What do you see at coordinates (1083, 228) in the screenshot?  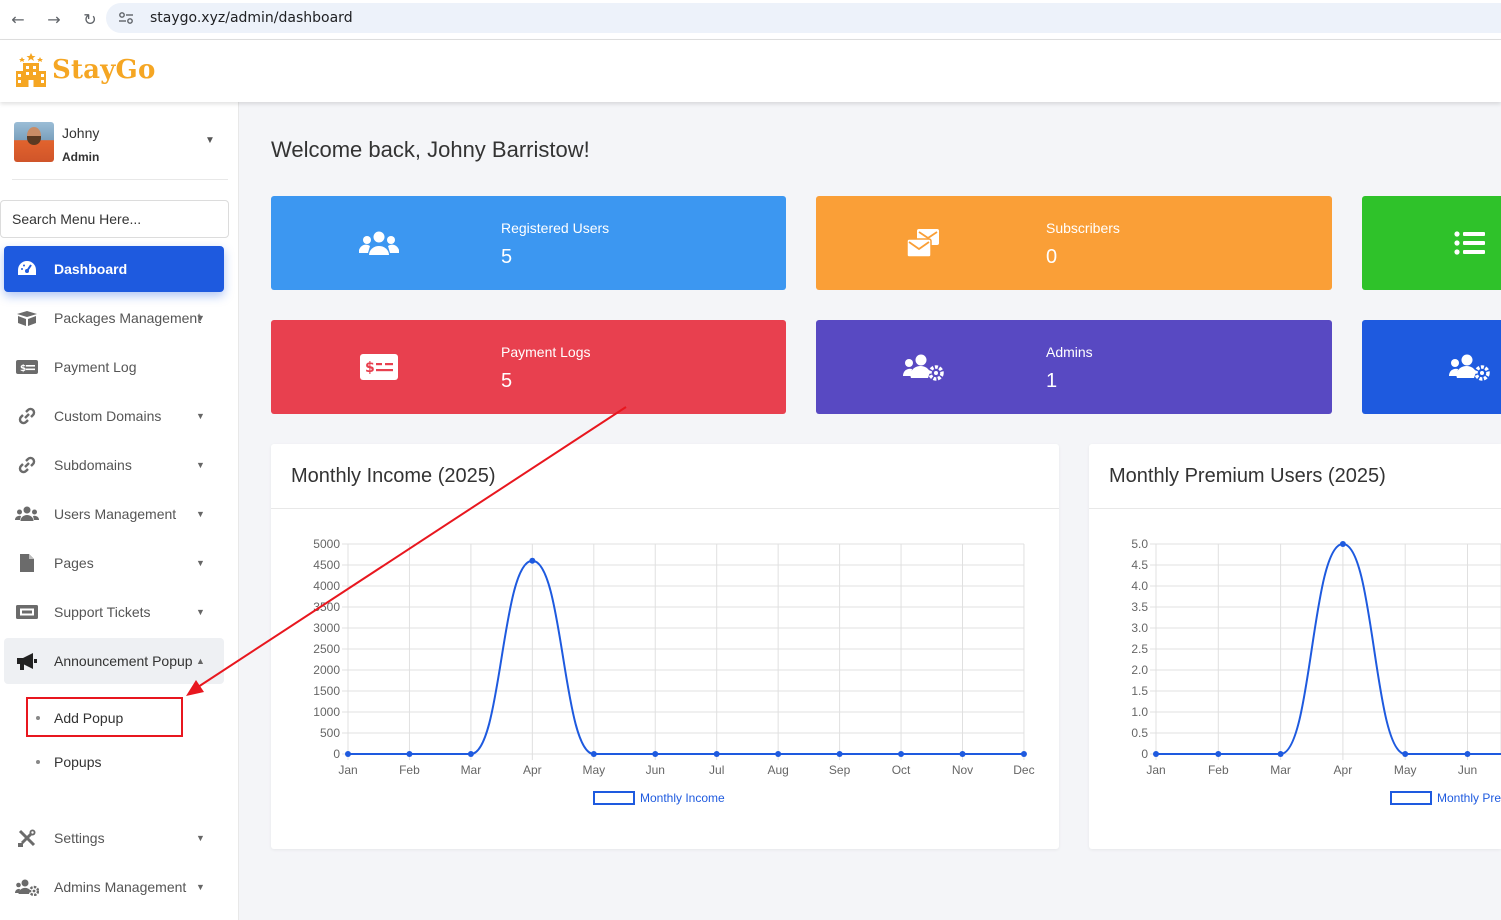 I see `stat-label: Subscribers` at bounding box center [1083, 228].